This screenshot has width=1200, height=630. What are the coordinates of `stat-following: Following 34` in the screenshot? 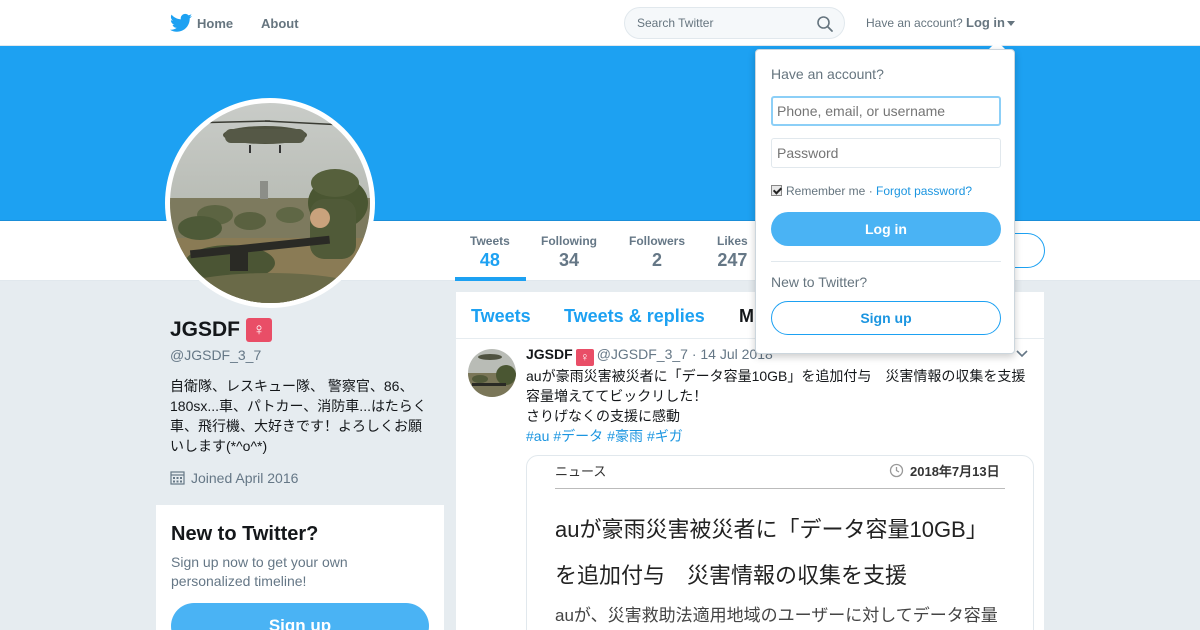 It's located at (569, 252).